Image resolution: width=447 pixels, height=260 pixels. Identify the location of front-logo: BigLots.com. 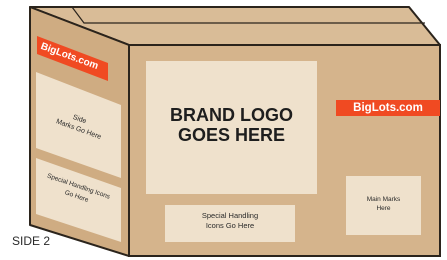
(388, 108).